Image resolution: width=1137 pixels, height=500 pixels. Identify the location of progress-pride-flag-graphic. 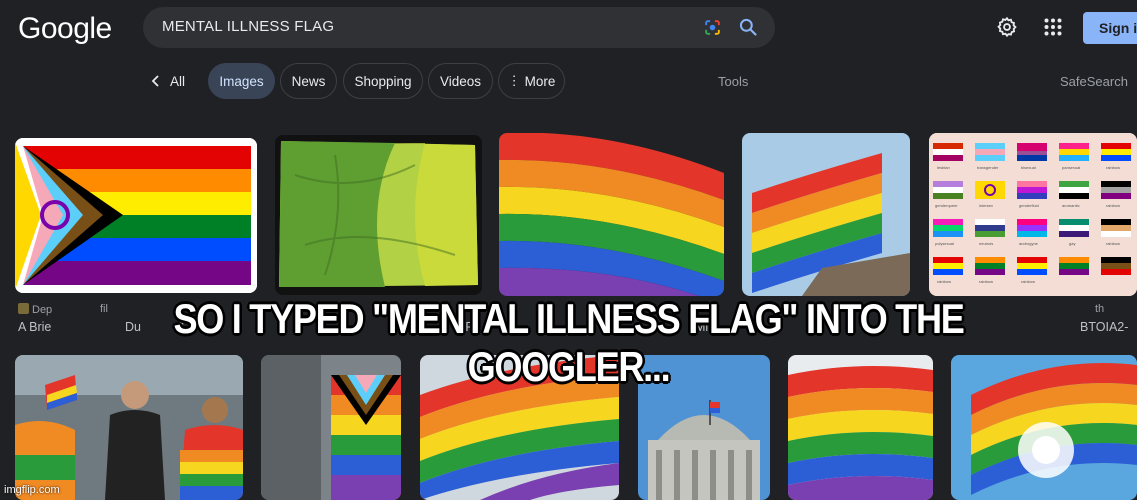
(136, 215).